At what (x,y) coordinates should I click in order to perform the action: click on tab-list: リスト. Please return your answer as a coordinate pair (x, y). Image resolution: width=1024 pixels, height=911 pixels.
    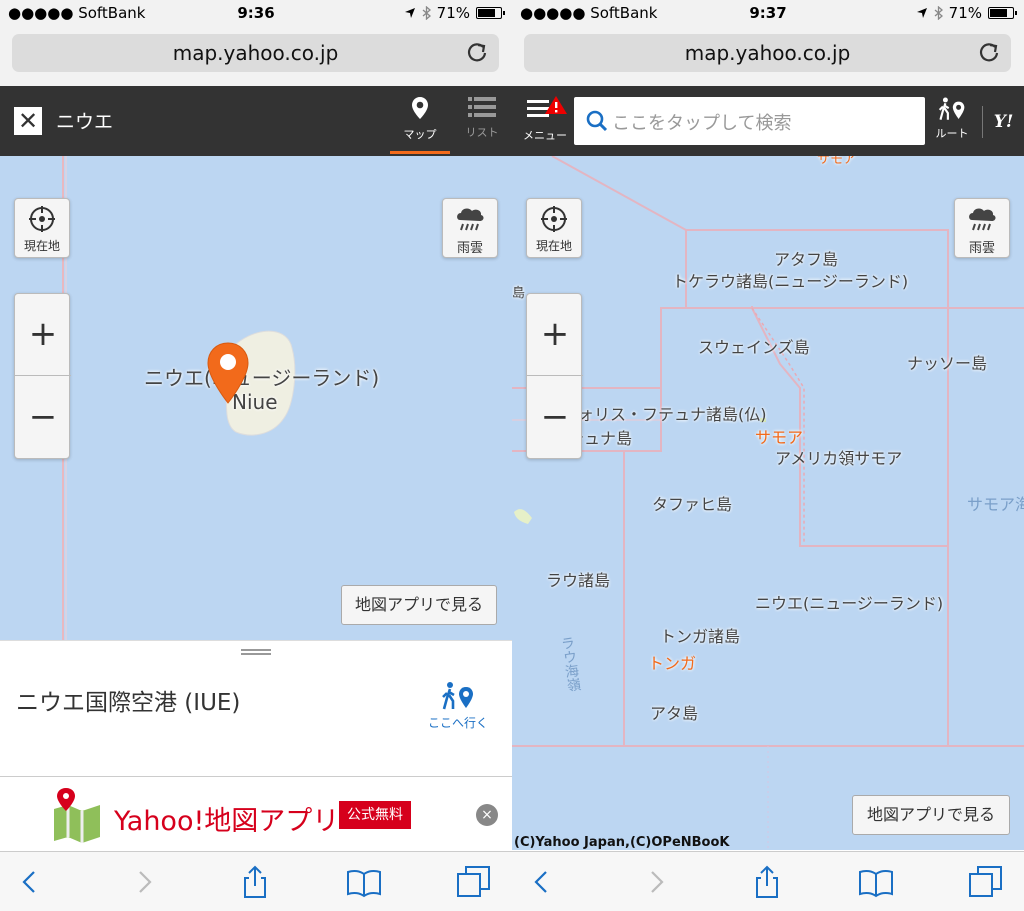
    Looking at the image, I should click on (482, 125).